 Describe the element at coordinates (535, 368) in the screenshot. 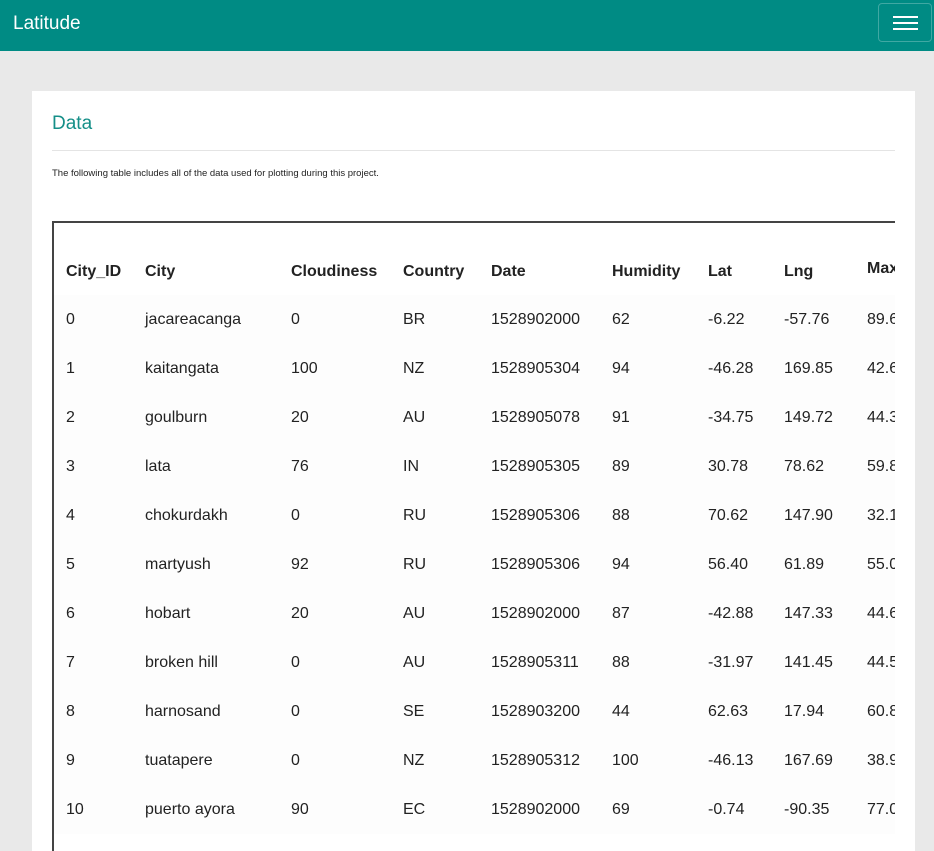

I see `cell-date: 1528905304` at that location.